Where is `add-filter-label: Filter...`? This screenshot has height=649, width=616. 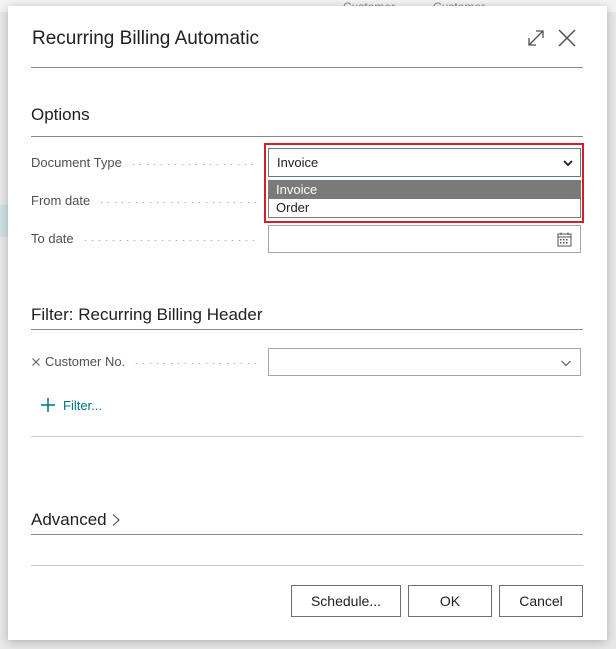
add-filter-label: Filter... is located at coordinates (83, 405).